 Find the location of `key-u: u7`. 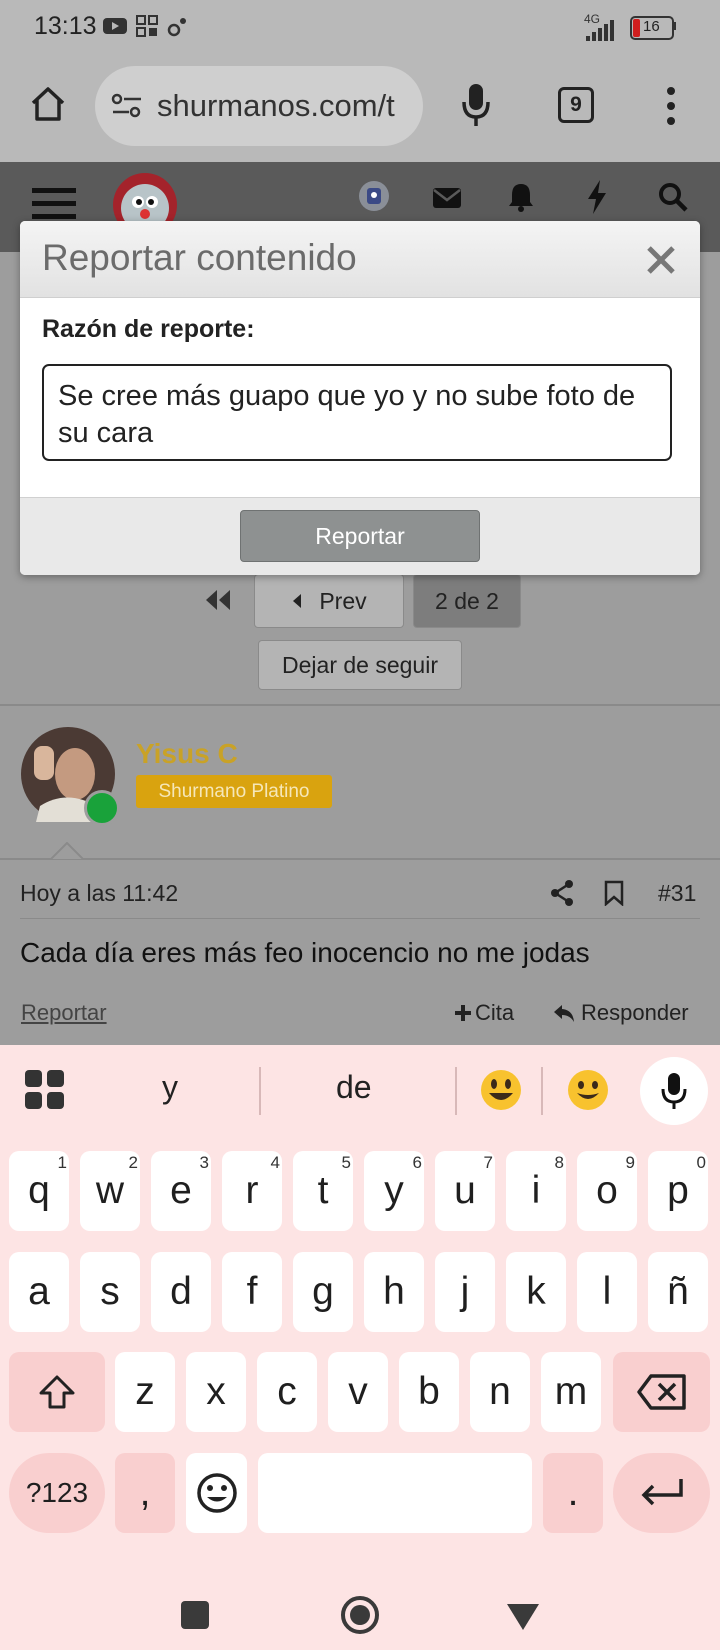

key-u: u7 is located at coordinates (465, 1191).